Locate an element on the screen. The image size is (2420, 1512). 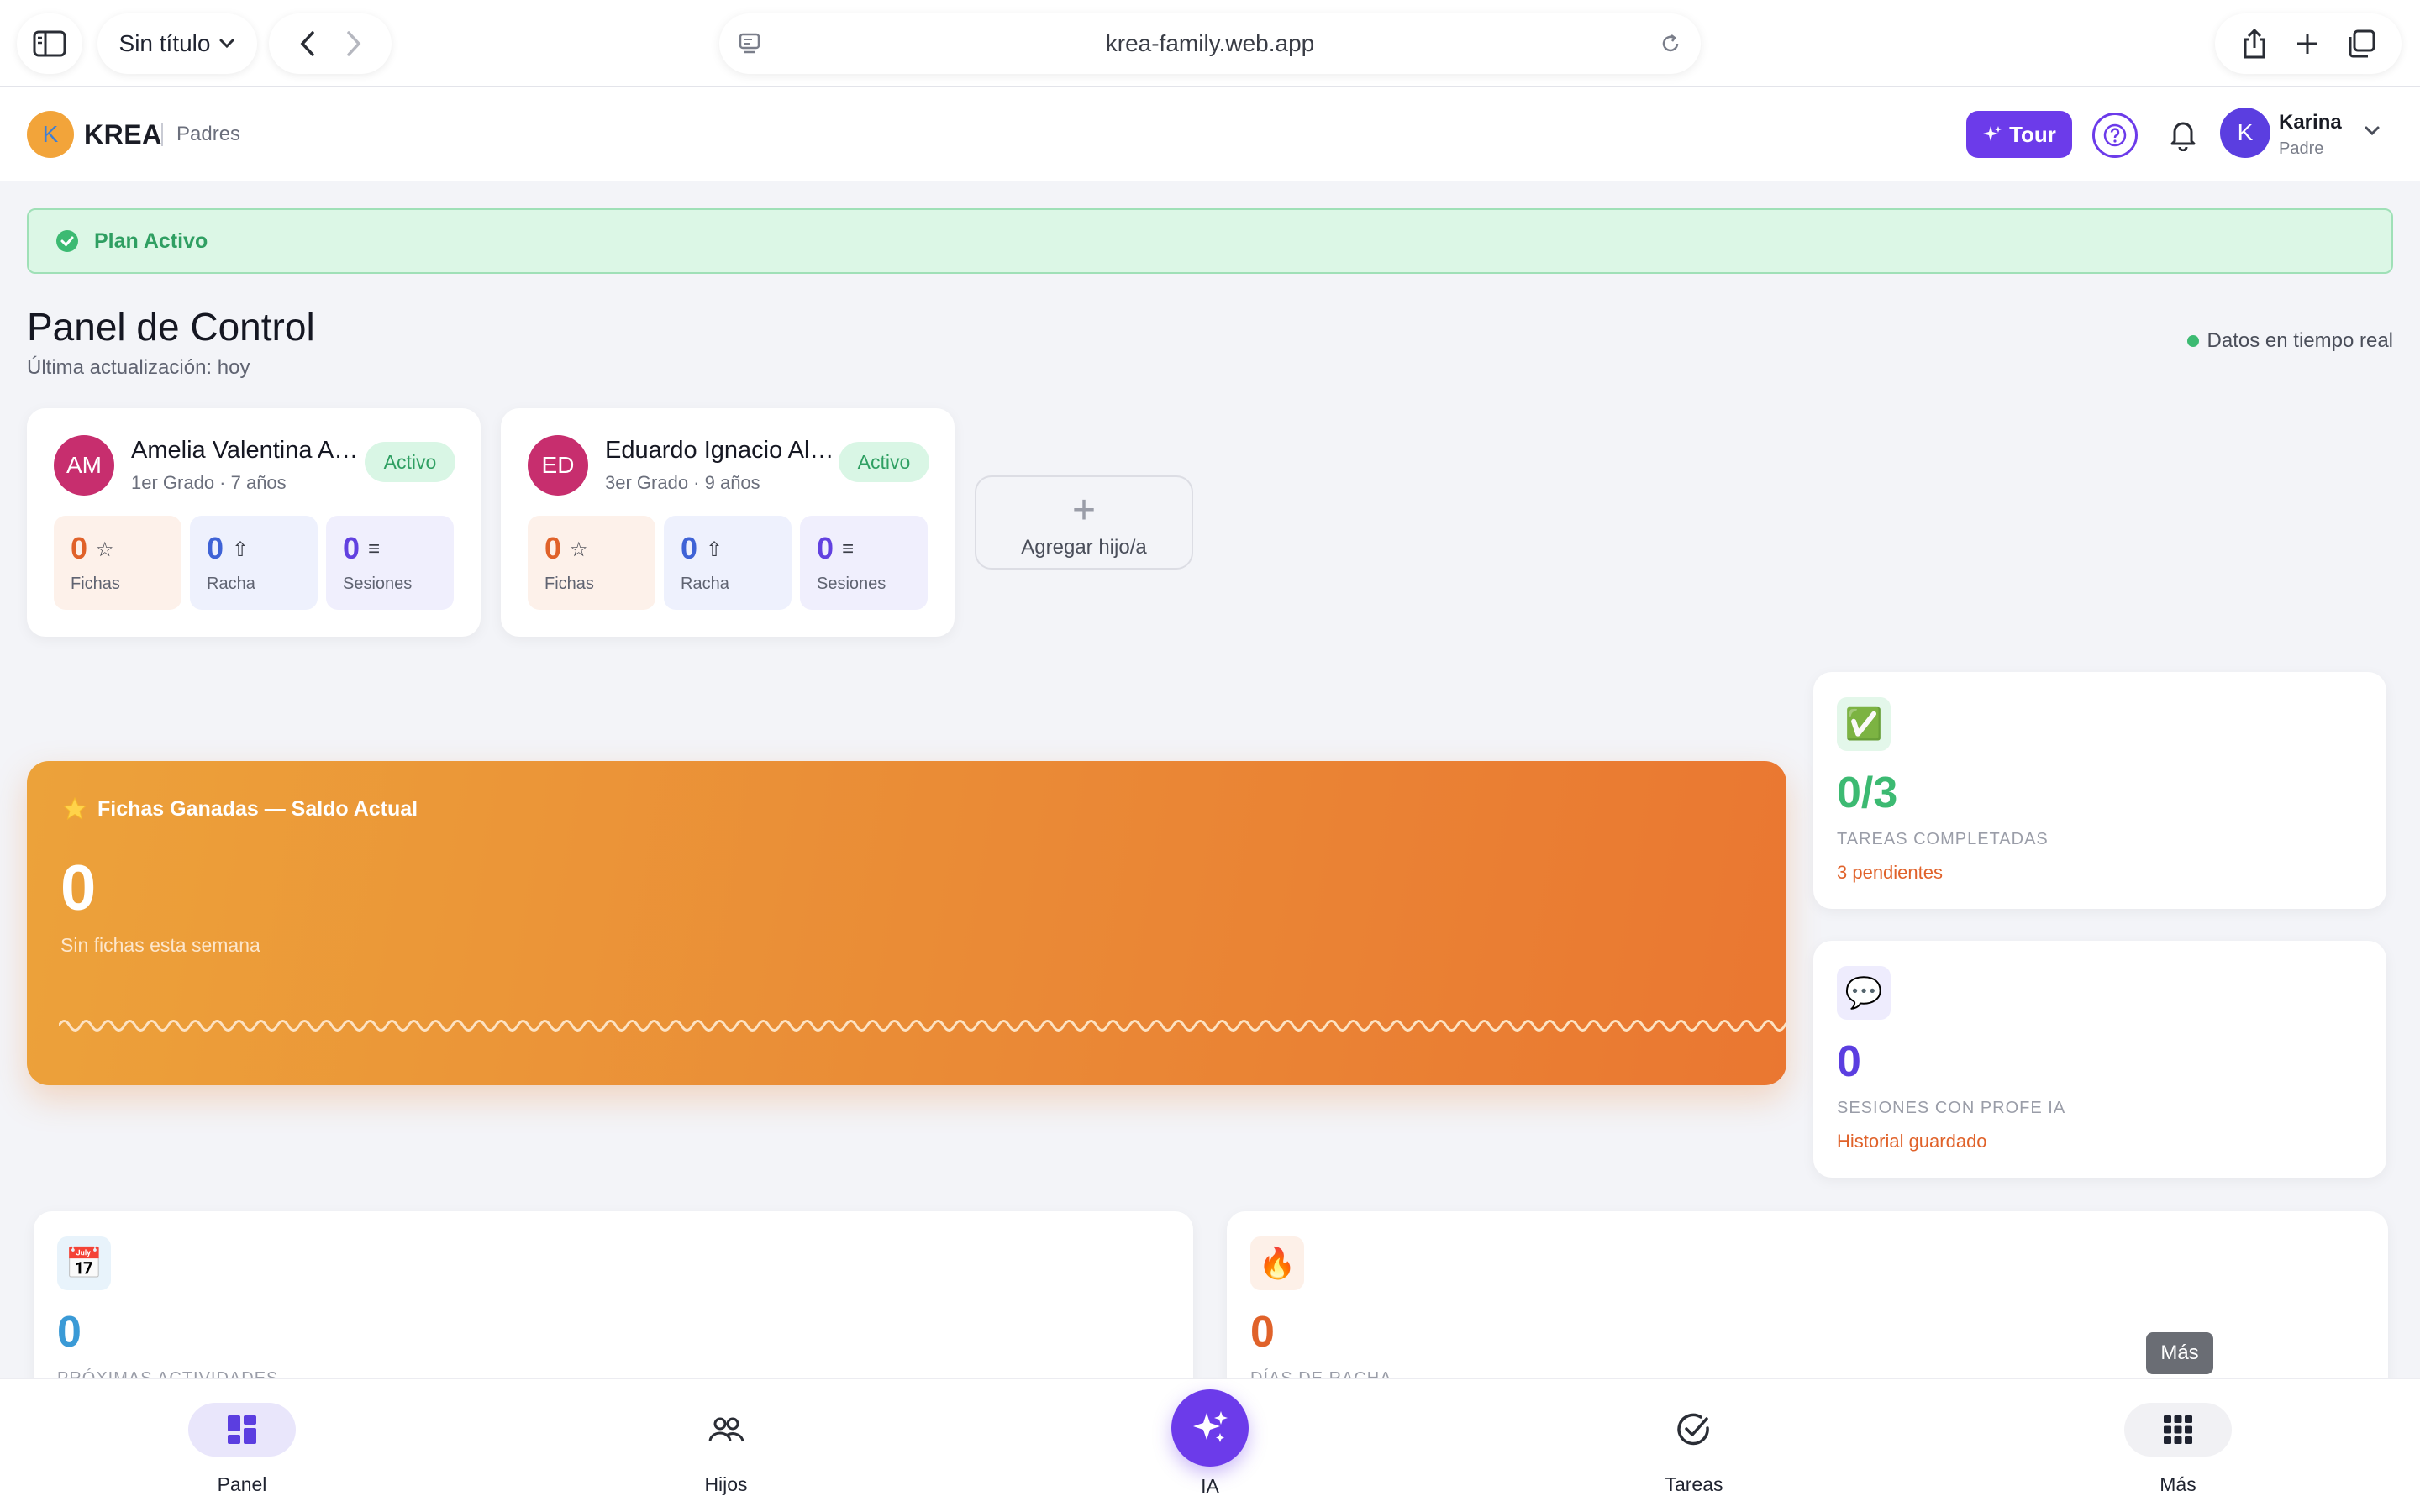
wave-line is located at coordinates (923, 1026).